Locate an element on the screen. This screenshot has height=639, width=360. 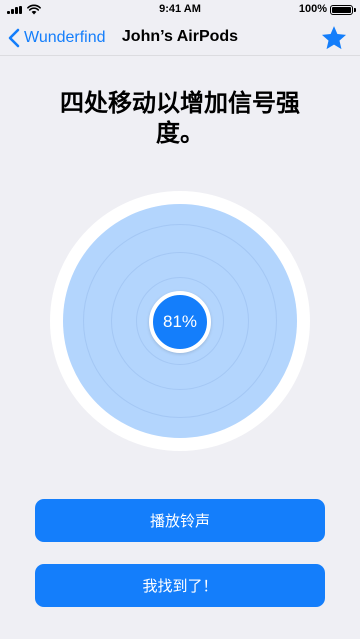
play-sound-button: 播放铃声 is located at coordinates (180, 520).